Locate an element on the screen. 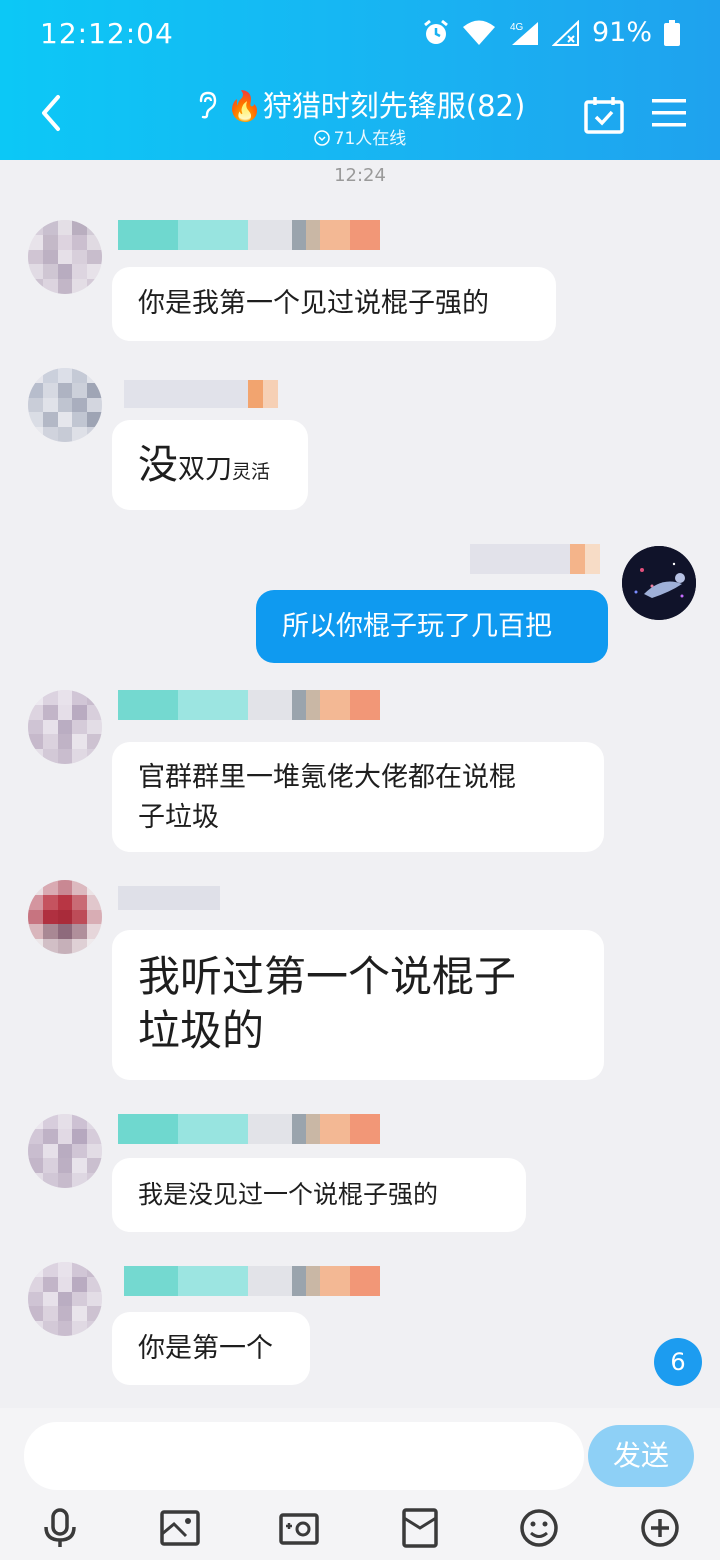 This screenshot has width=720, height=1560. online-count: 71人在线 is located at coordinates (360, 136).